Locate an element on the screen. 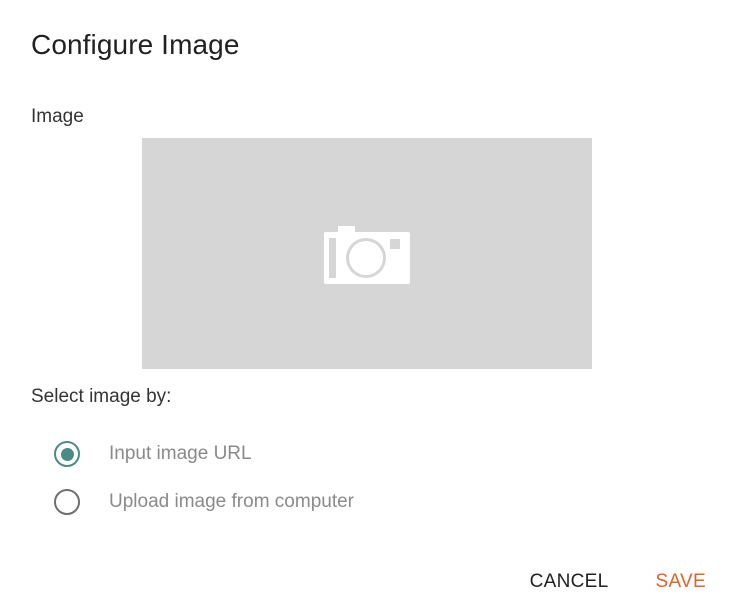 Image resolution: width=737 pixels, height=616 pixels. image-label: Image is located at coordinates (57, 116).